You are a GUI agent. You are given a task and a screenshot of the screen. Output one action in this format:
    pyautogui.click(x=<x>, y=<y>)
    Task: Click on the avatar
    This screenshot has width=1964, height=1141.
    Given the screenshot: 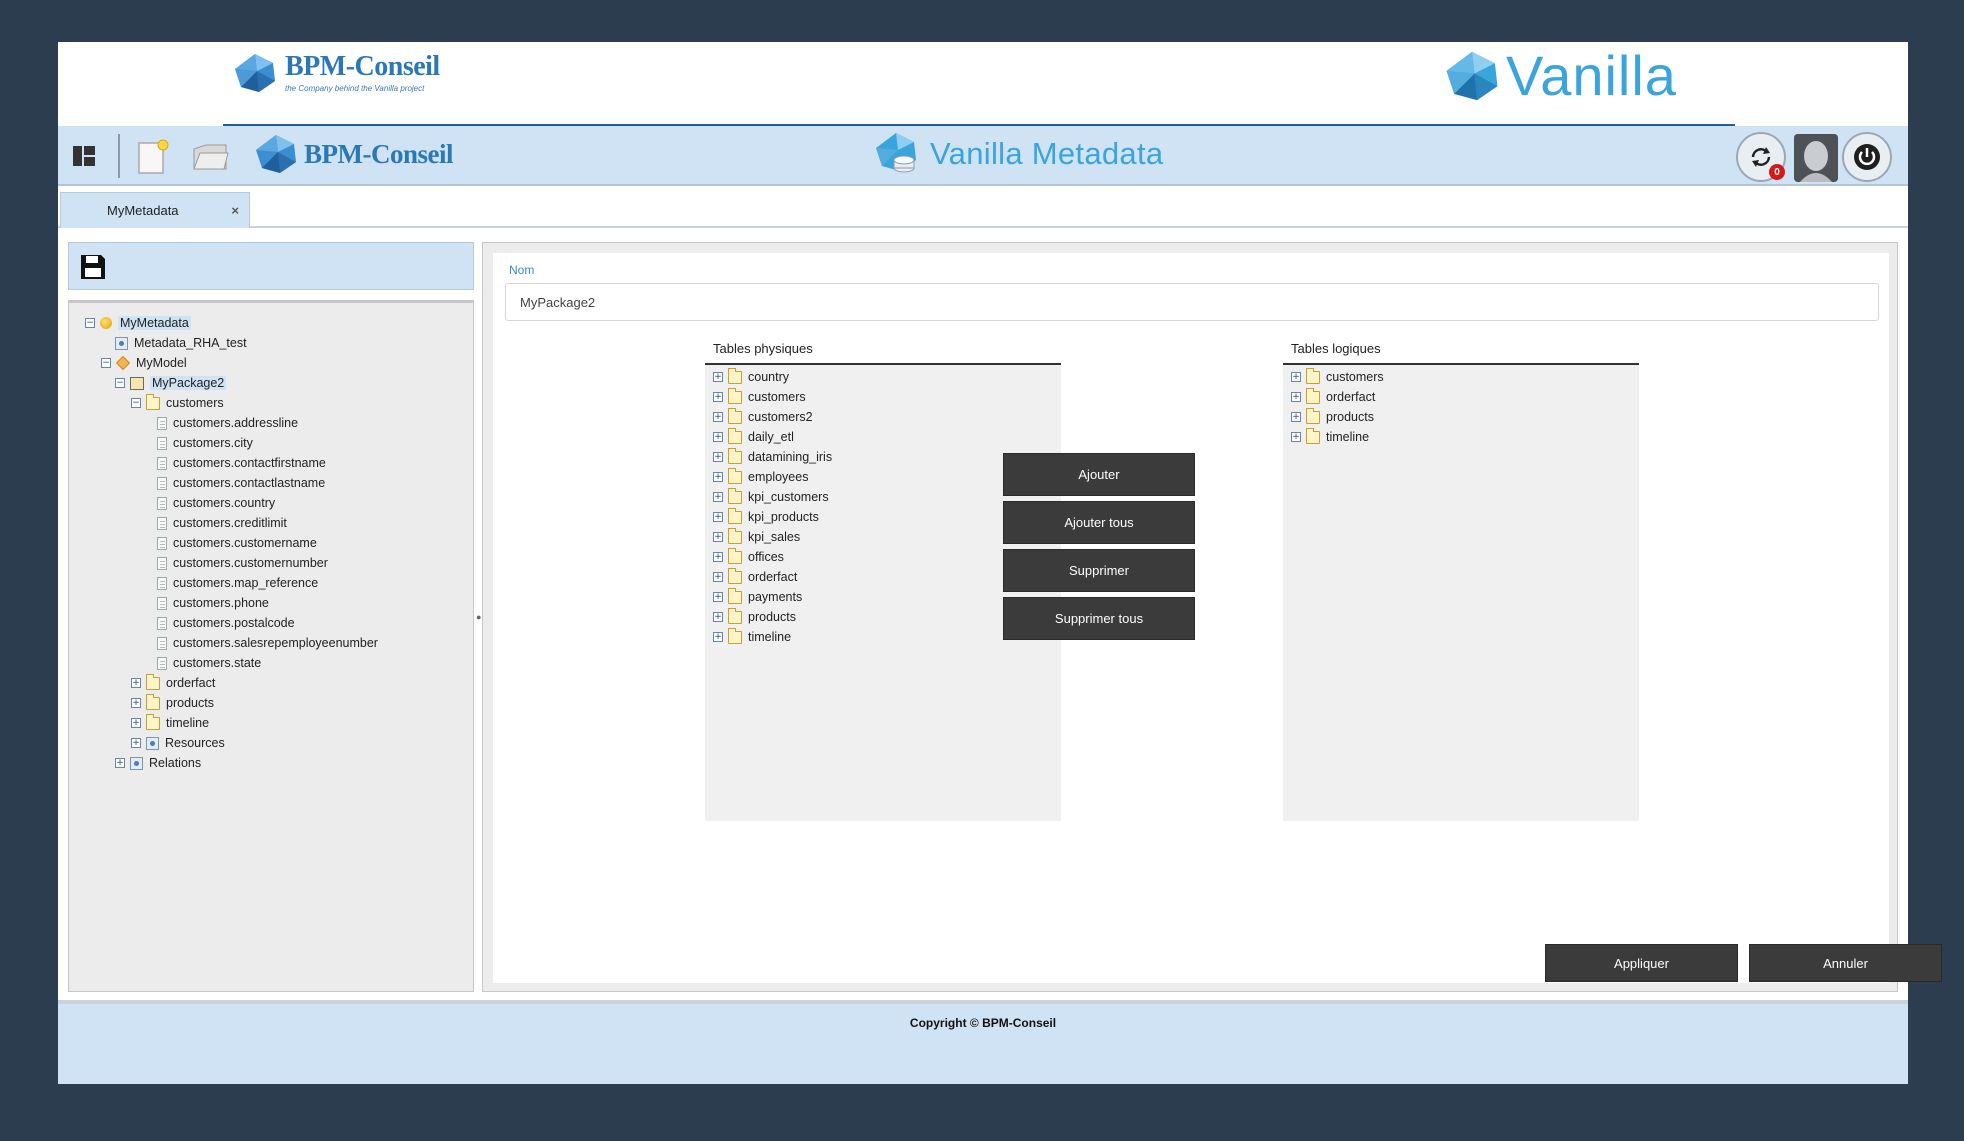 What is the action you would take?
    pyautogui.click(x=1816, y=158)
    